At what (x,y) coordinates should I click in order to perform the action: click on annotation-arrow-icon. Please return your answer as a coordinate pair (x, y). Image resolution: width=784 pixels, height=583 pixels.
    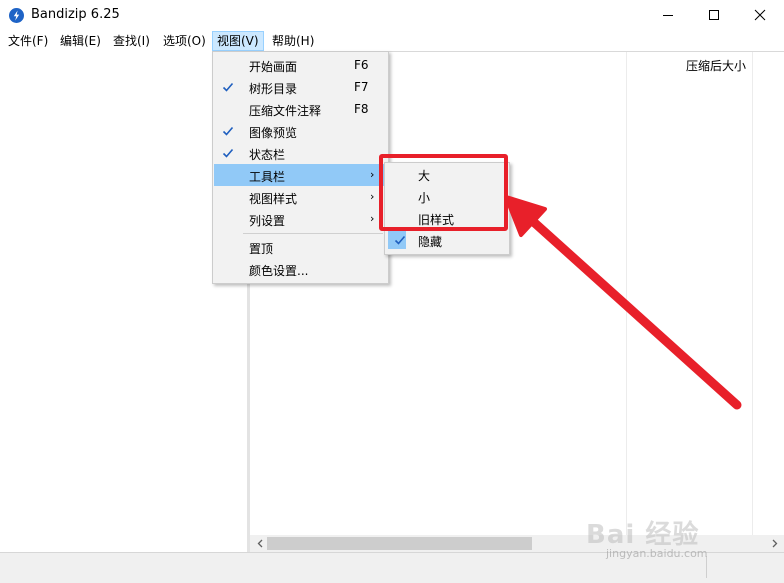
    Looking at the image, I should click on (623, 302).